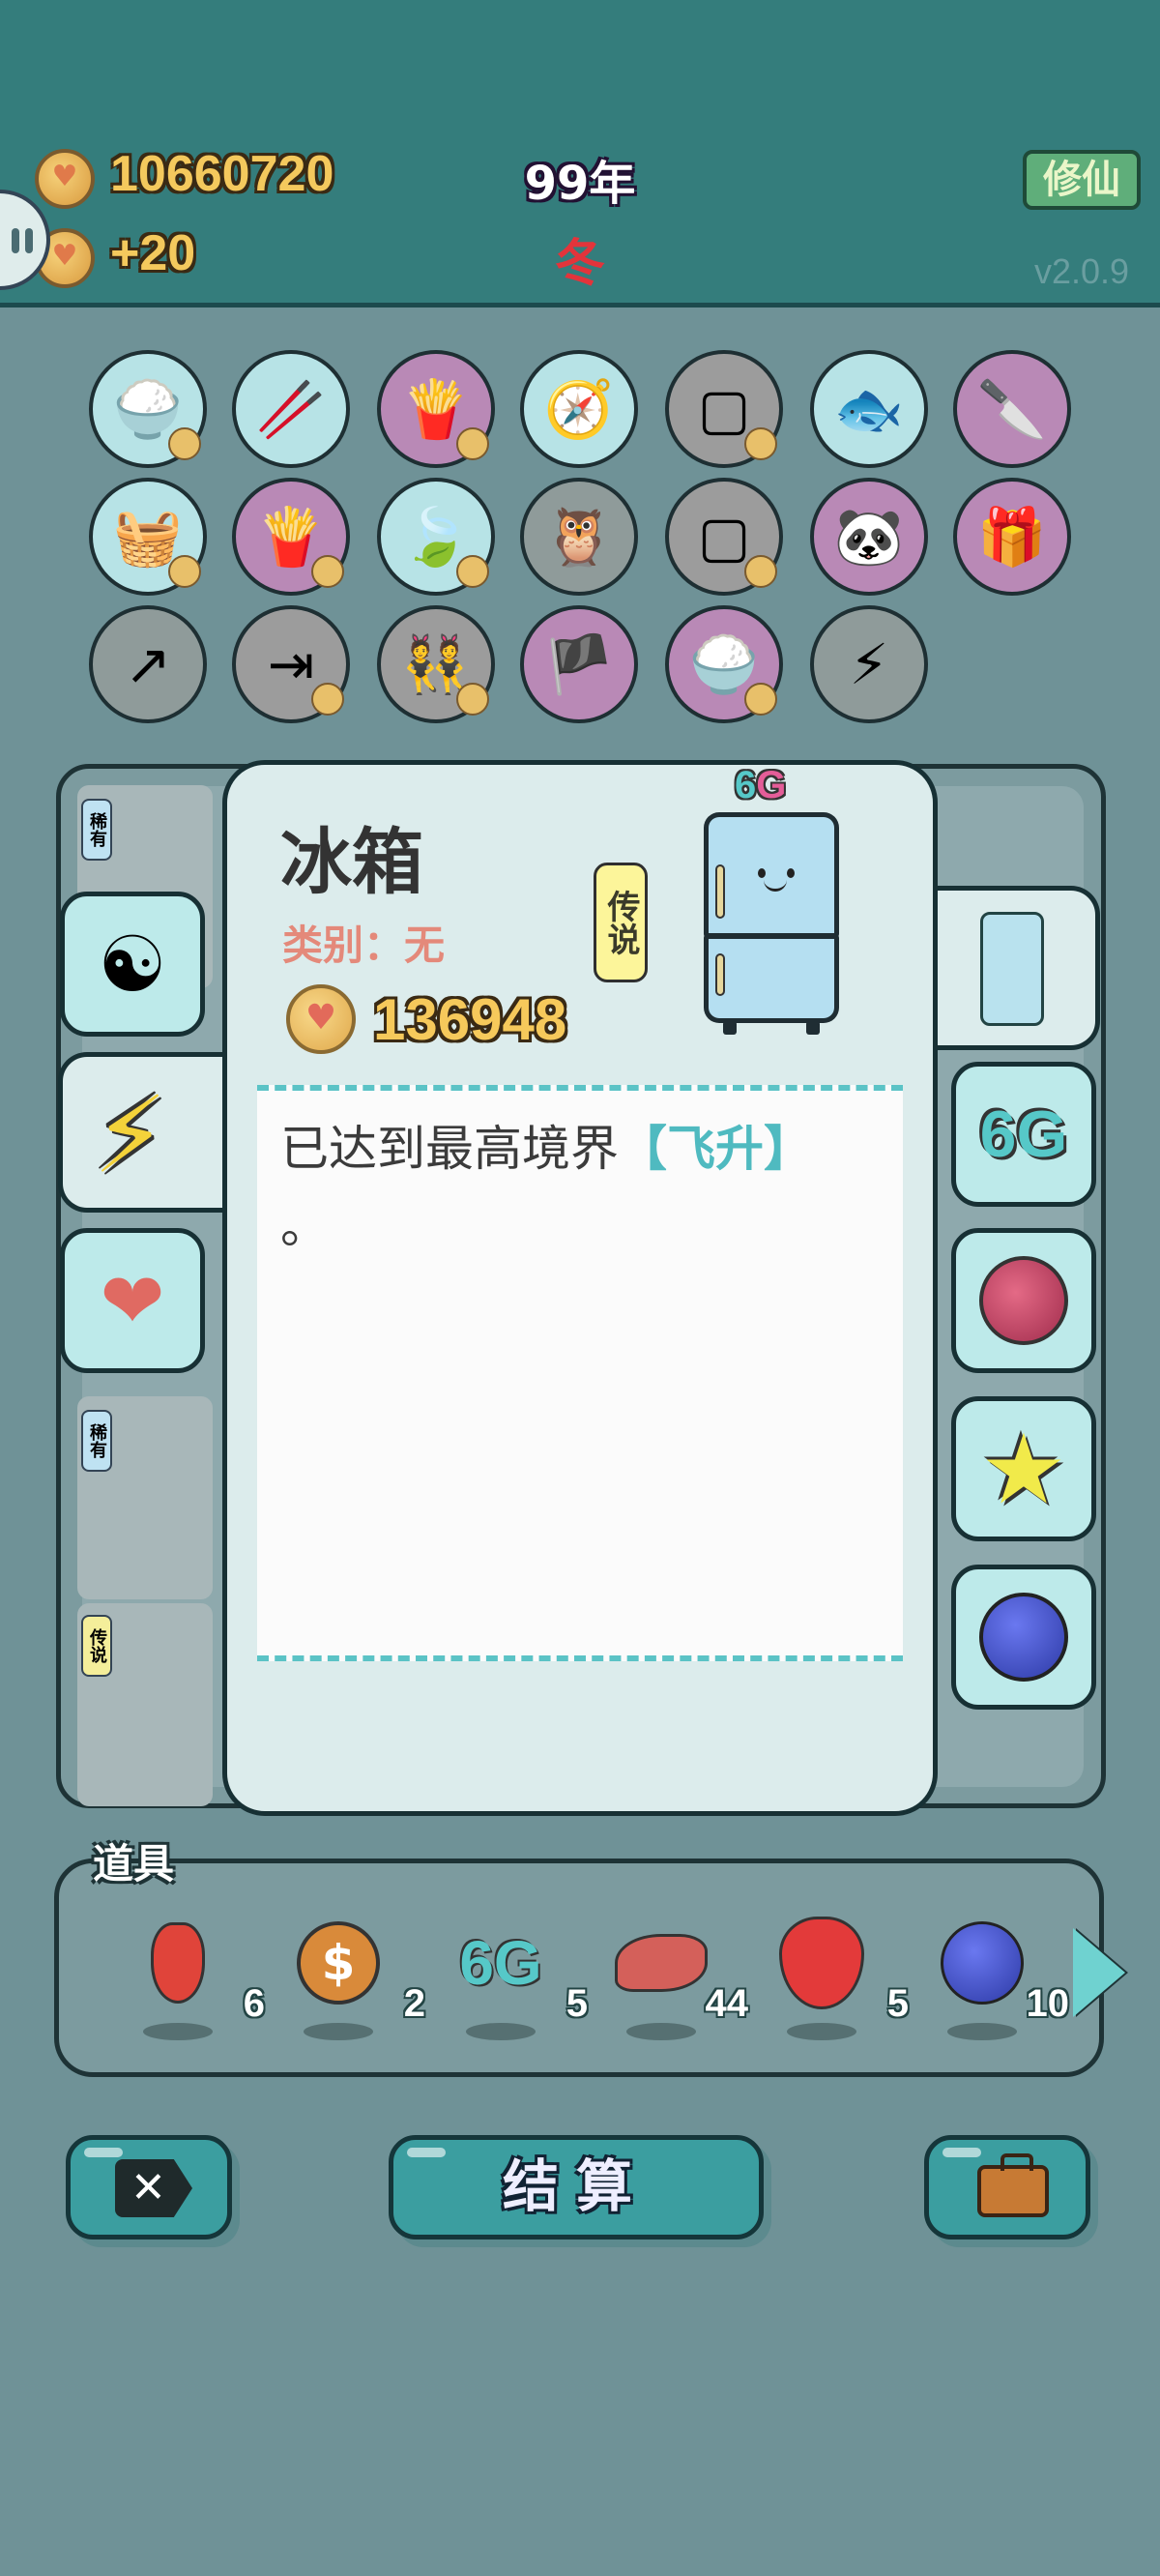 The height and width of the screenshot is (2576, 1160). Describe the element at coordinates (1099, 1972) in the screenshot. I see `scroll-right-arrow-icon` at that location.